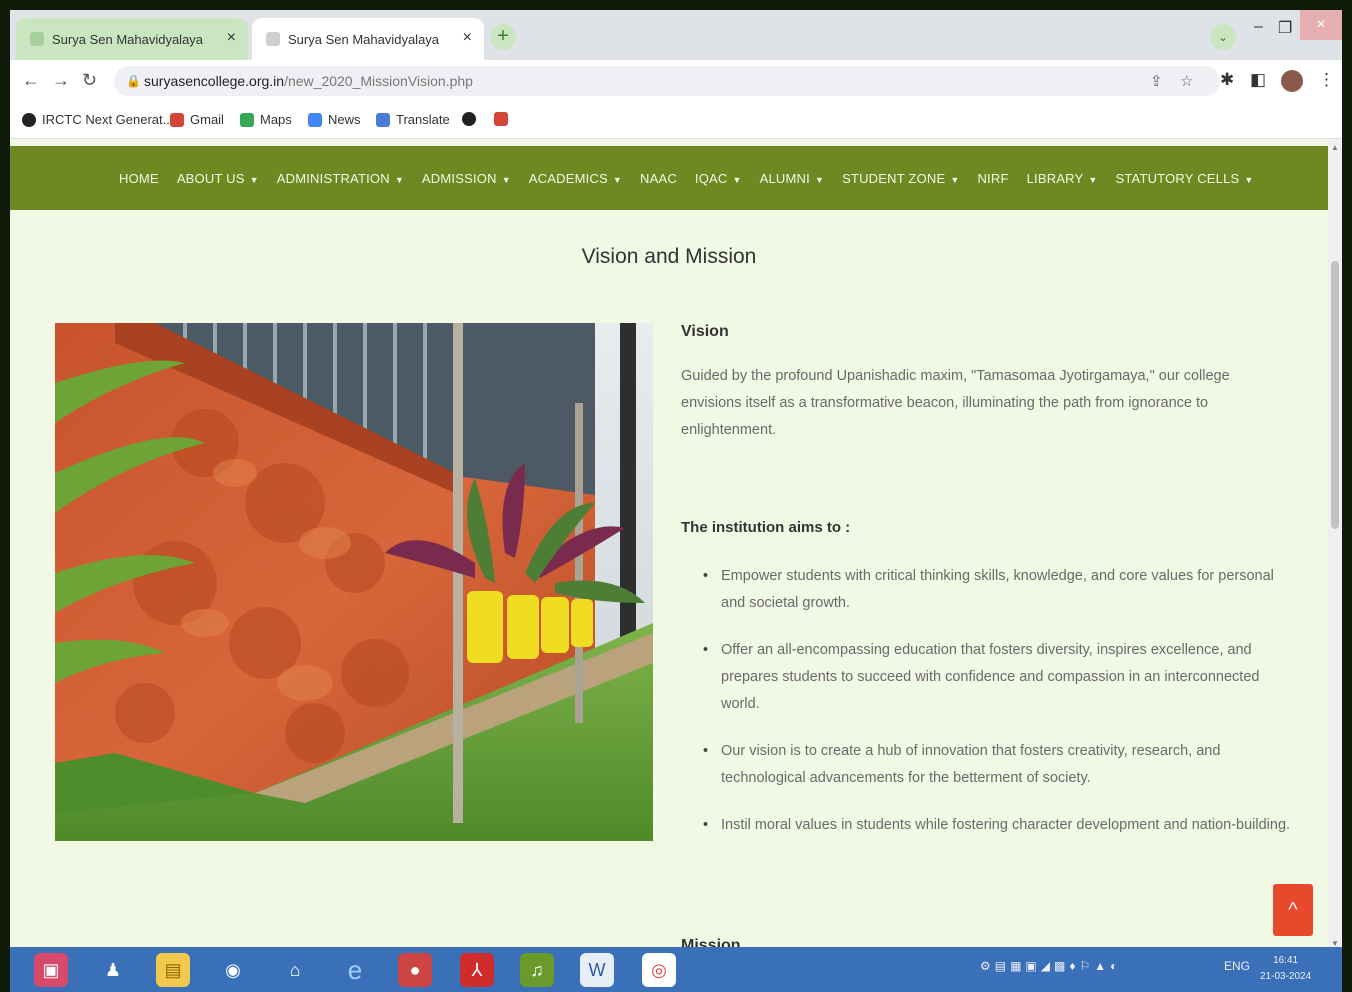 The image size is (1352, 992). I want to click on side-panel-icon: ◧, so click(1258, 80).